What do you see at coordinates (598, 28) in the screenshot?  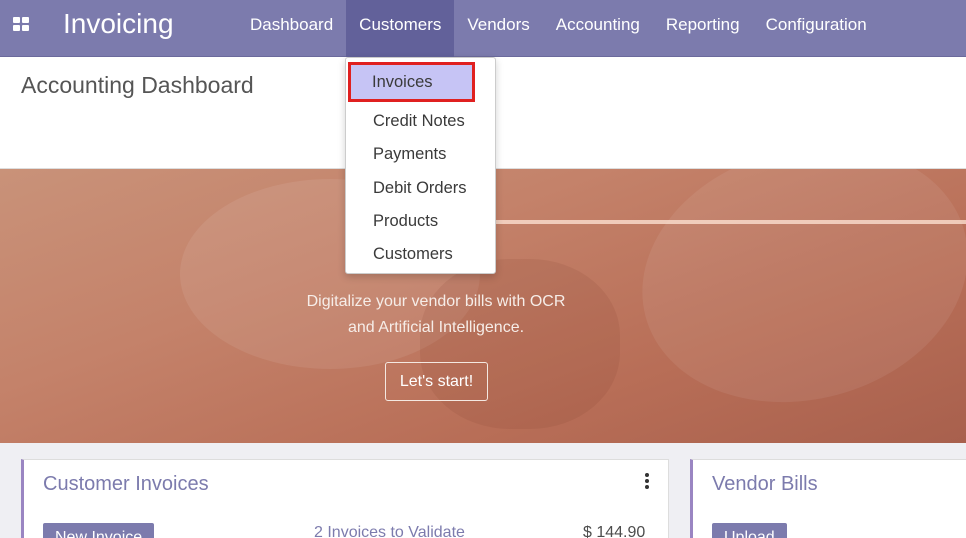 I see `menu-accounting: Accounting` at bounding box center [598, 28].